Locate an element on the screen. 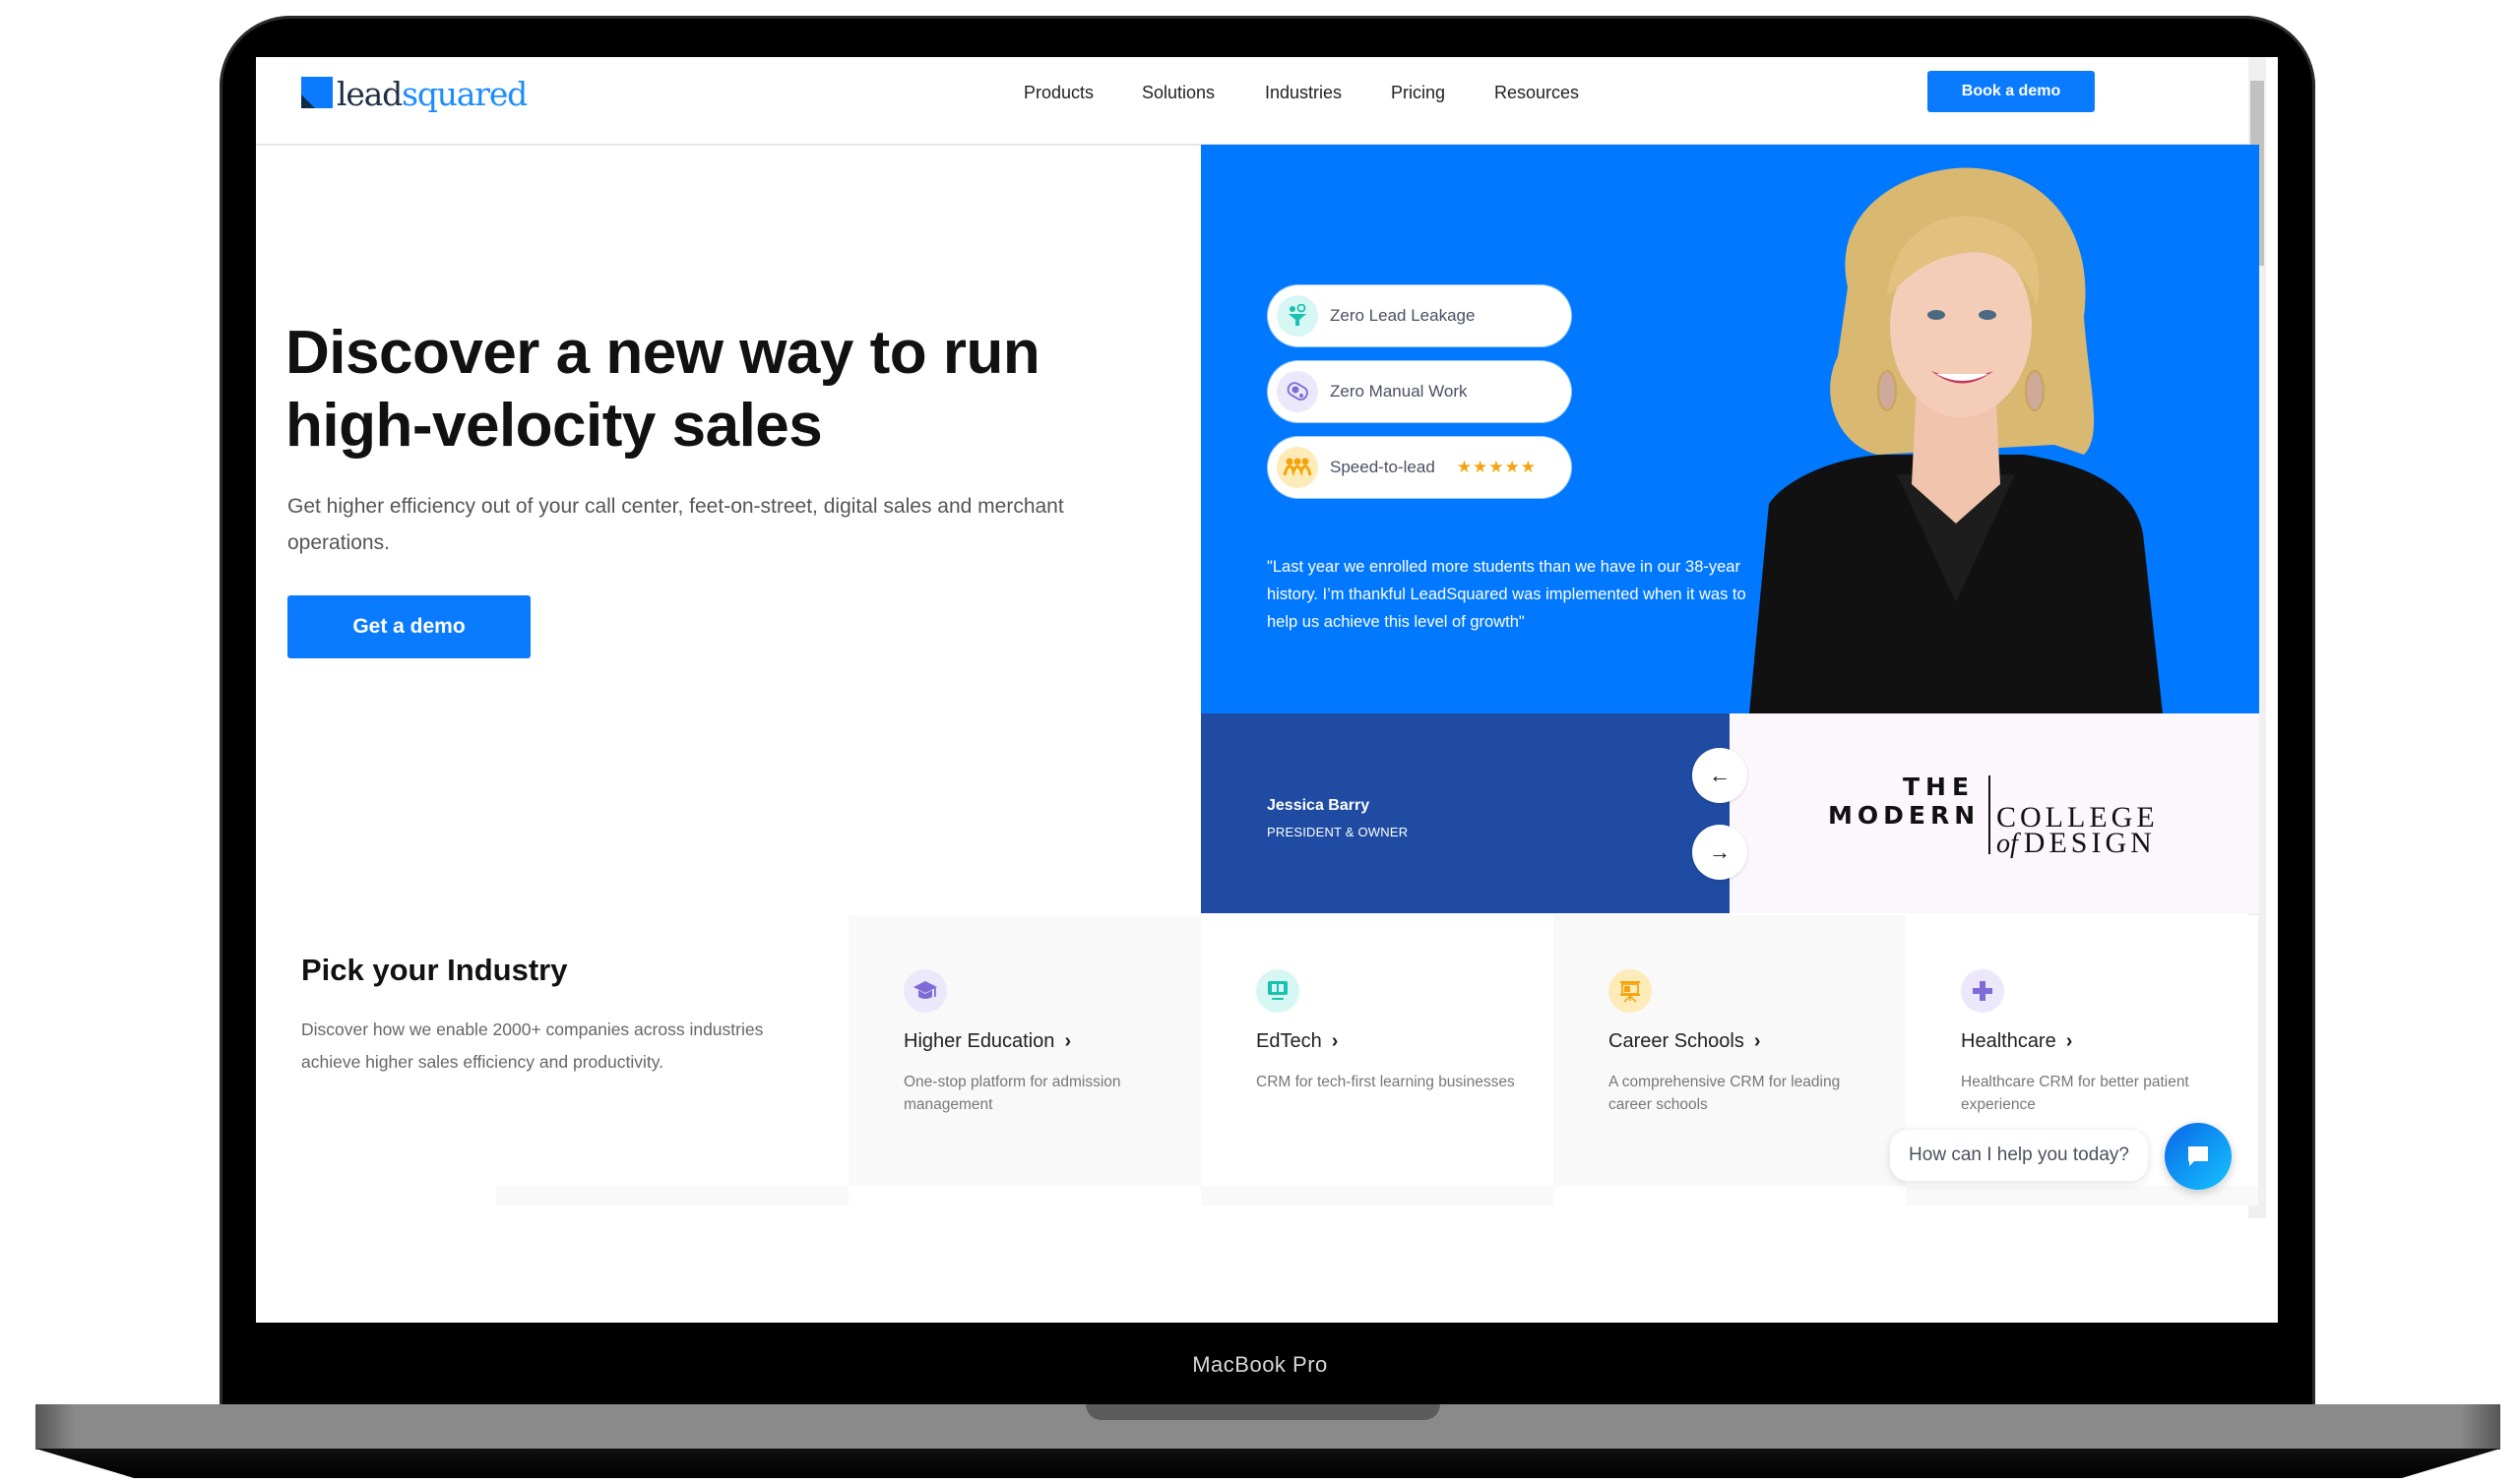 The image size is (2520, 1484). industries-title: Pick your Industry is located at coordinates (434, 970).